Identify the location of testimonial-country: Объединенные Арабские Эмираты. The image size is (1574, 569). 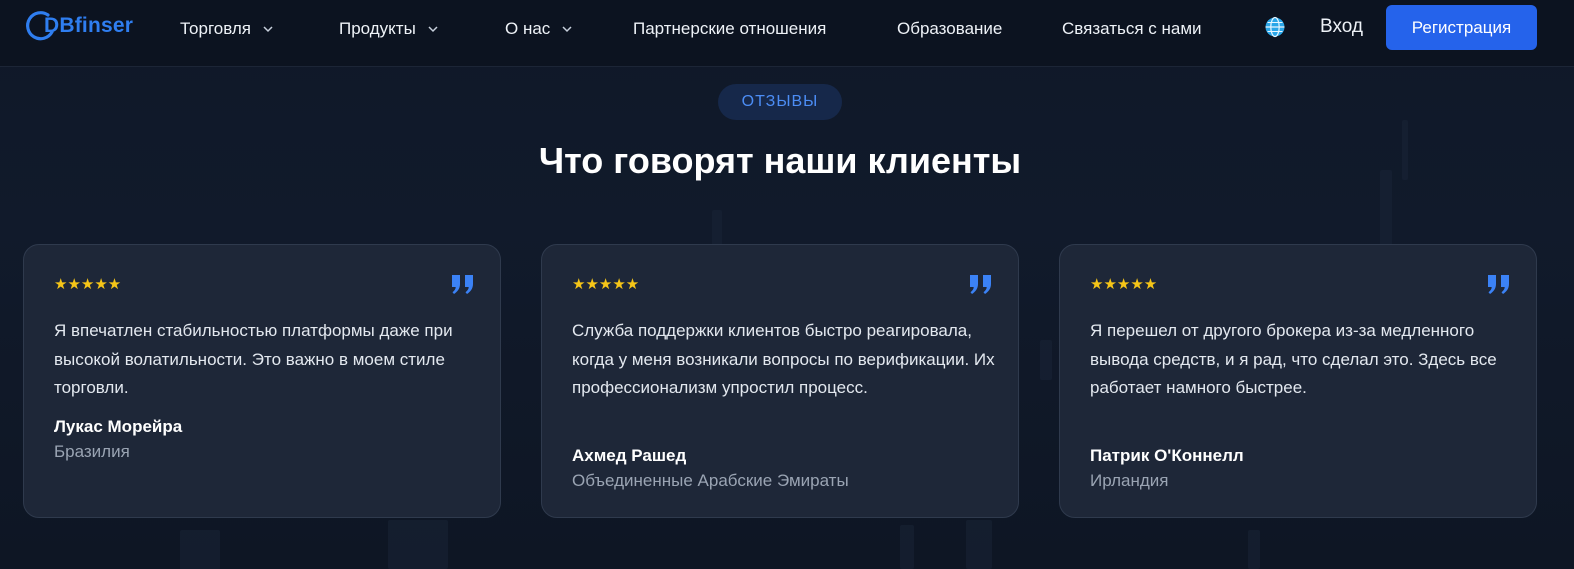
(710, 480).